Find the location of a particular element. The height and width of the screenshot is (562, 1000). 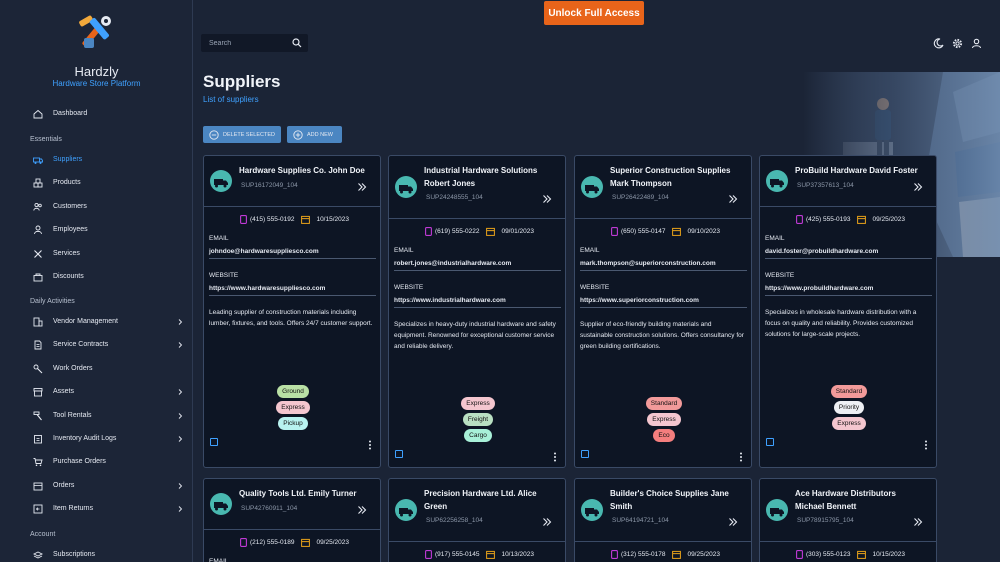

sidebar-item-dashboard: Dashboard is located at coordinates (96, 114).